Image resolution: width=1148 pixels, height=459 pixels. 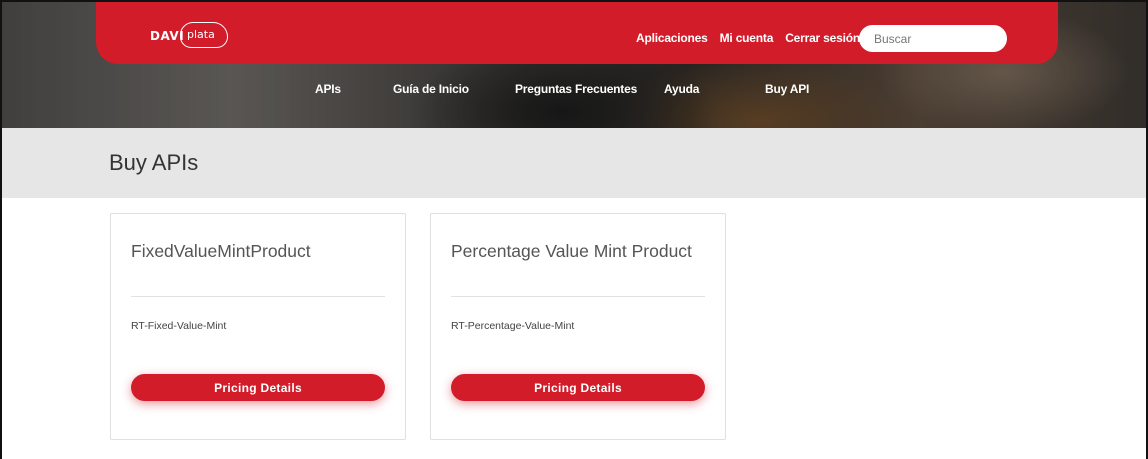 I want to click on nav-item-buy-api: Buy API, so click(x=787, y=89).